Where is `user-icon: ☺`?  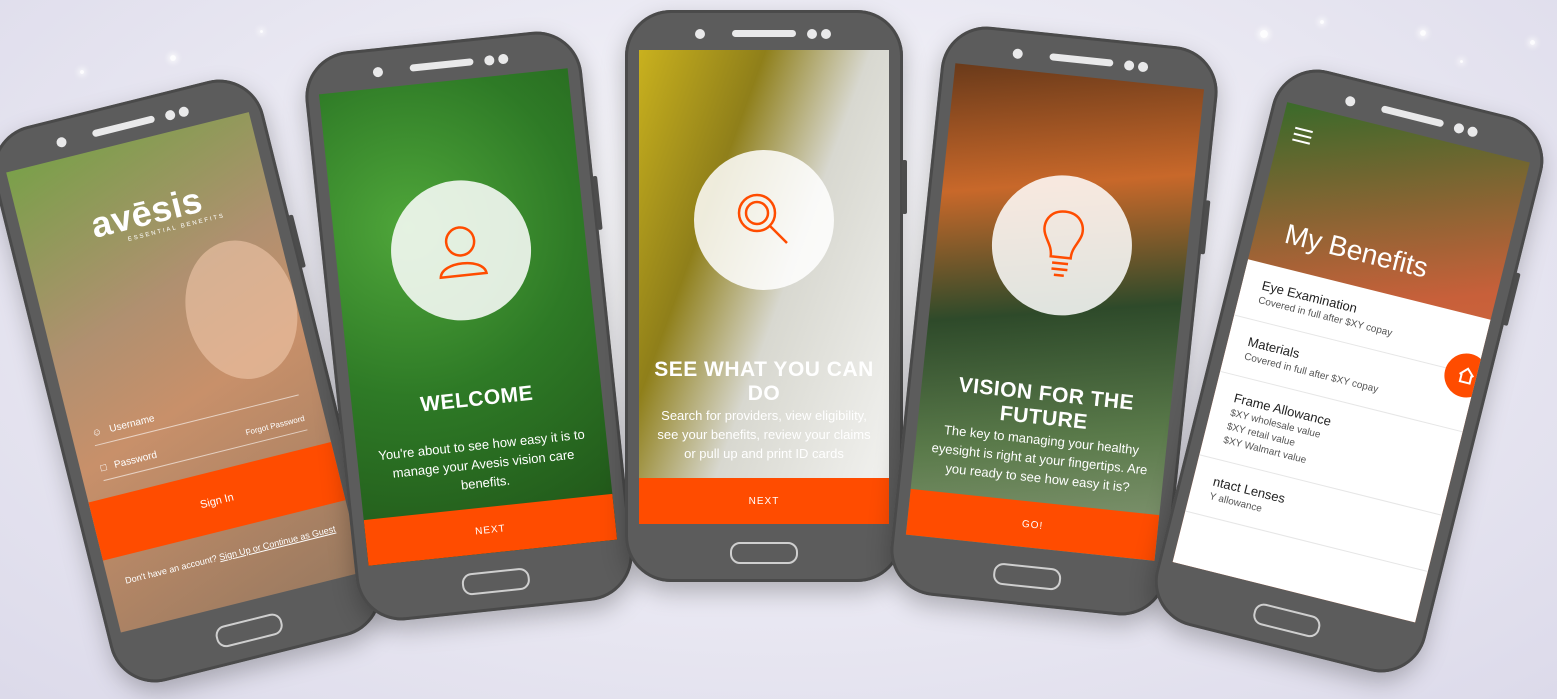 user-icon: ☺ is located at coordinates (97, 432).